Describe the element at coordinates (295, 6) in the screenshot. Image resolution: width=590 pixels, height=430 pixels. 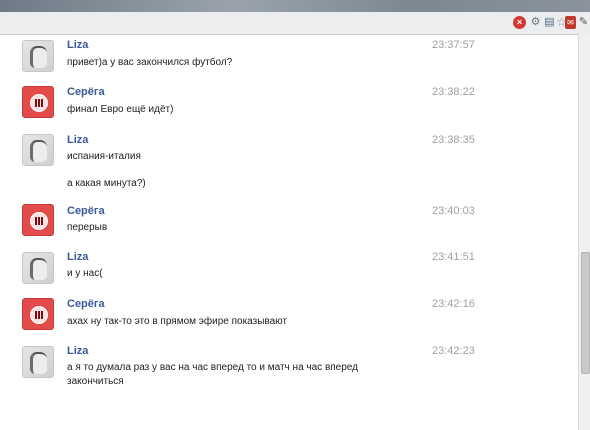
I see `browser-tab-strip` at that location.